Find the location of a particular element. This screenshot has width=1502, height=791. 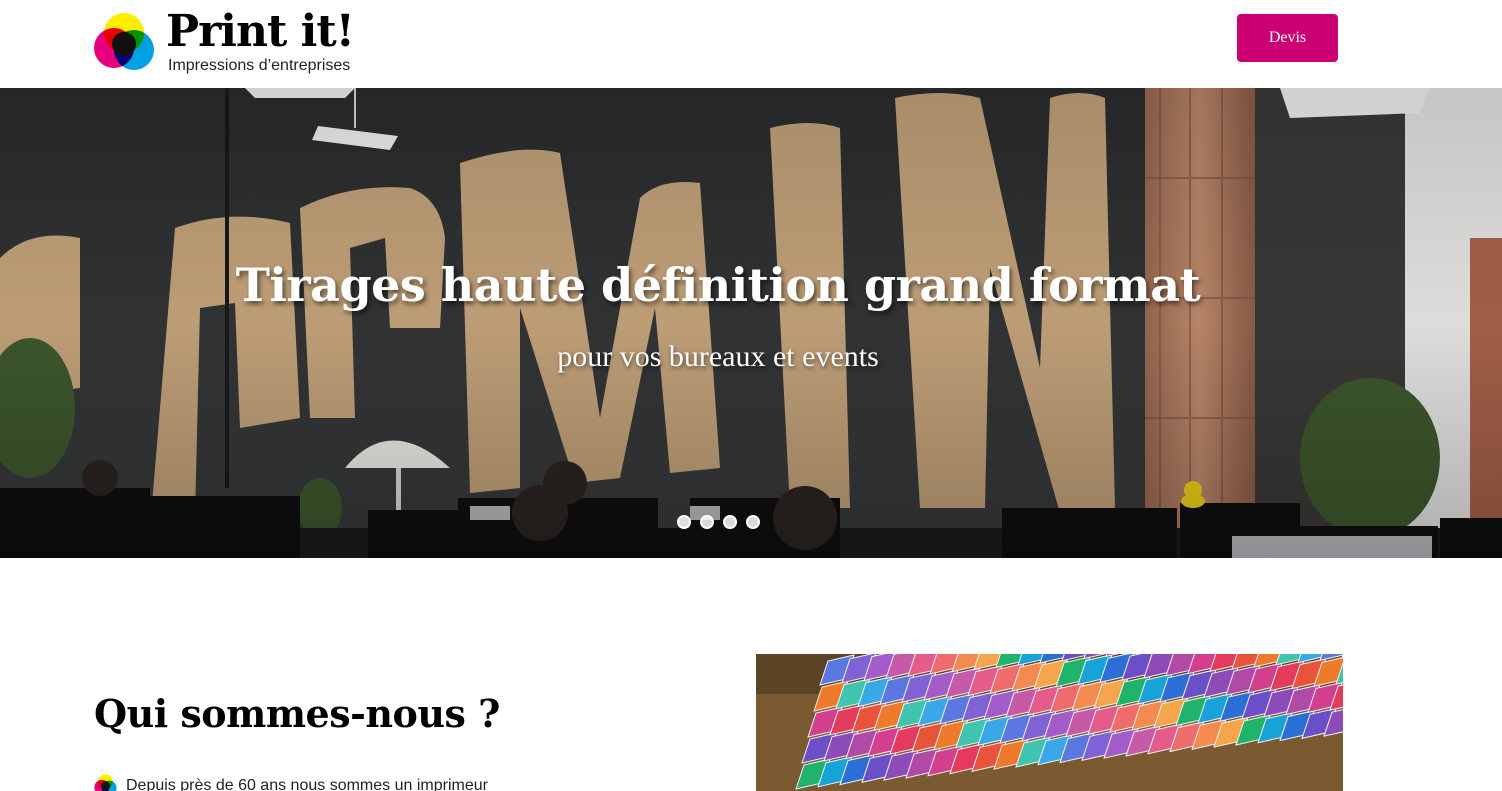

hero-title: Tirages haute définition grand format is located at coordinates (718, 285).